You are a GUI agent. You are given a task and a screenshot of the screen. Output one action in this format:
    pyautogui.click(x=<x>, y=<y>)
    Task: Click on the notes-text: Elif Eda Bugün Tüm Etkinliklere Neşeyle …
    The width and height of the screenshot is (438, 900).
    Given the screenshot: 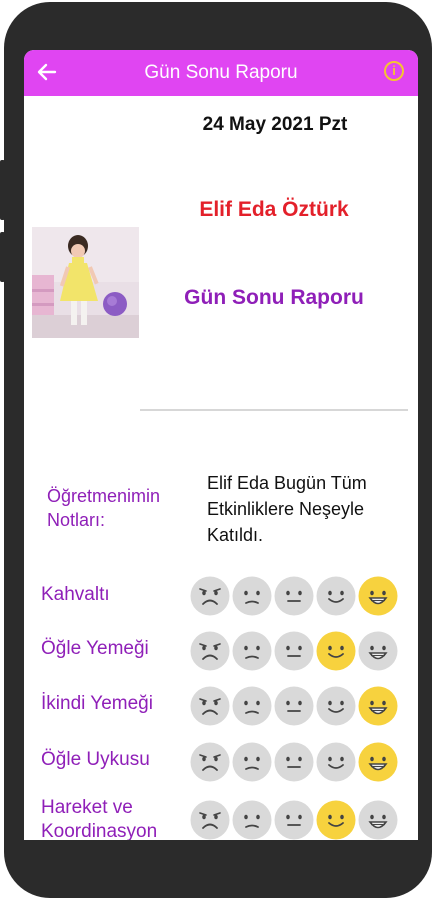 What is the action you would take?
    pyautogui.click(x=287, y=509)
    